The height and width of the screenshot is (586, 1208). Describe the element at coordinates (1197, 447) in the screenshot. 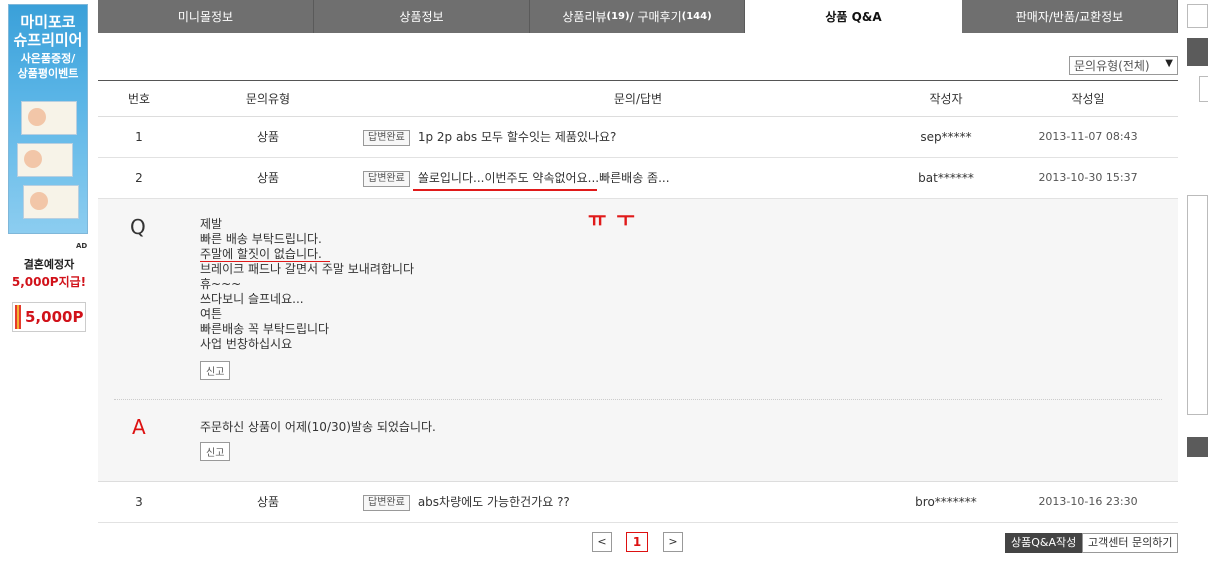

I see `right-panel-button` at that location.